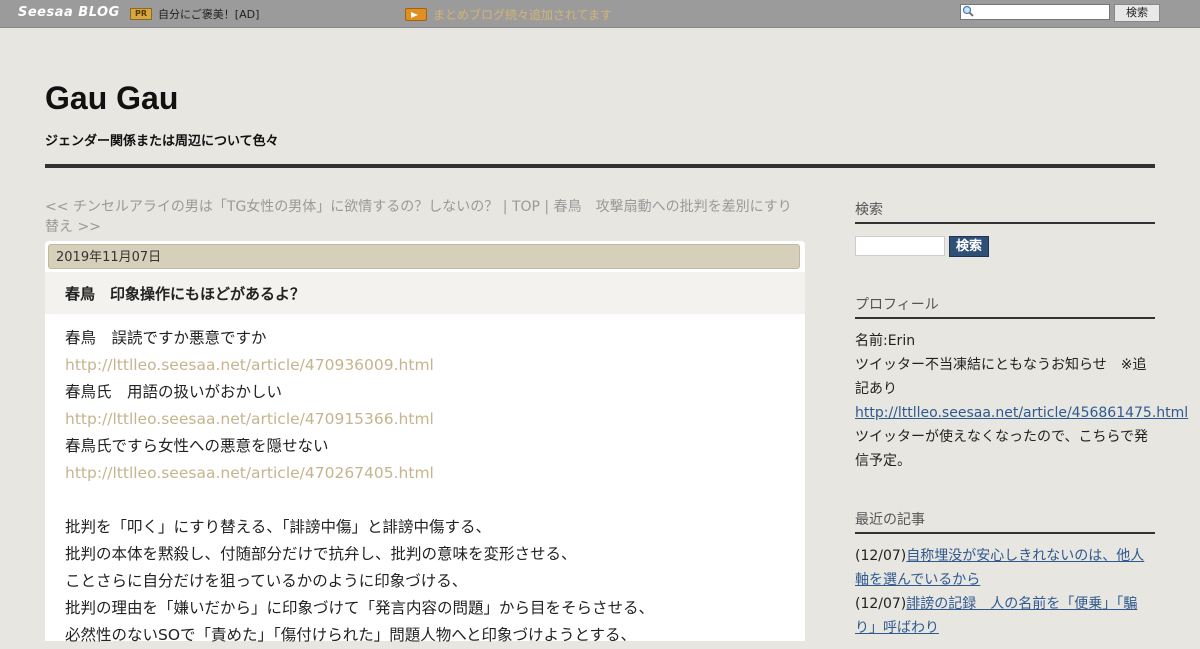  I want to click on notice-link: まとめブログ続々追加されてます, so click(522, 14).